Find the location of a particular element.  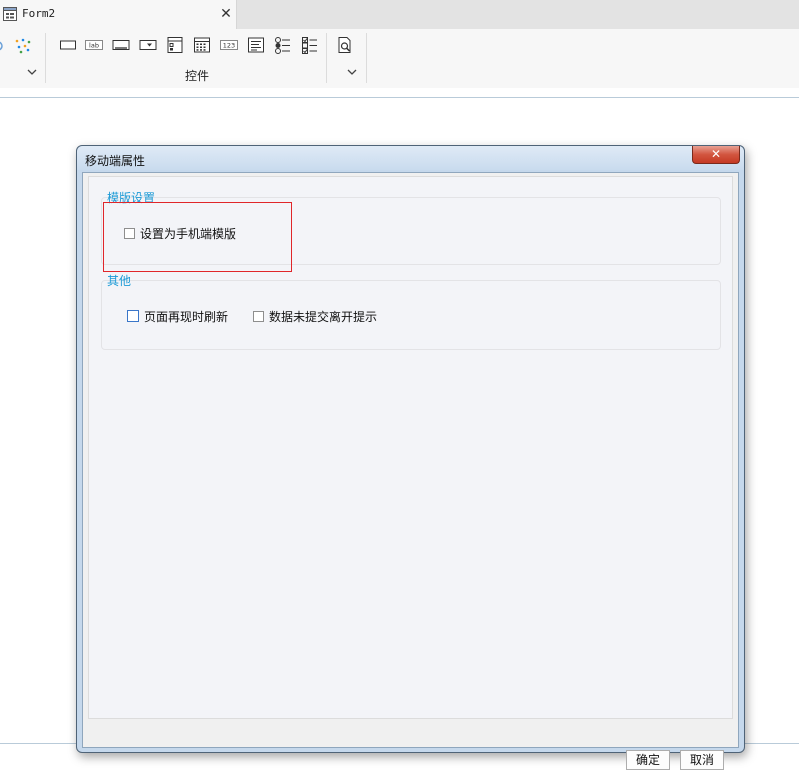

preview-icon is located at coordinates (345, 45).